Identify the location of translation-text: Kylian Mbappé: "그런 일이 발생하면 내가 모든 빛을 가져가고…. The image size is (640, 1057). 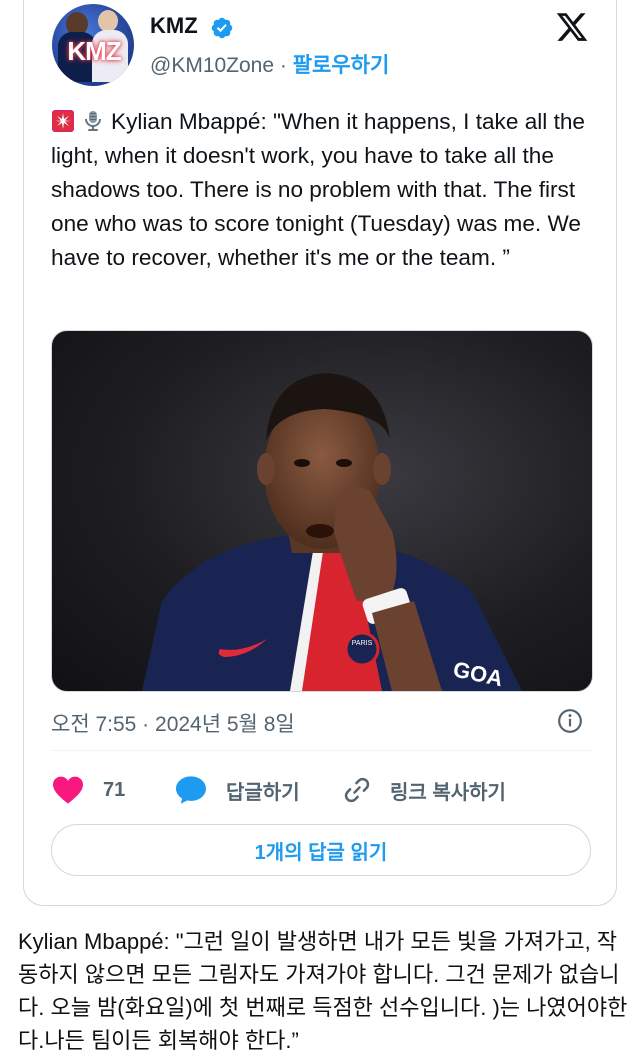
(323, 991).